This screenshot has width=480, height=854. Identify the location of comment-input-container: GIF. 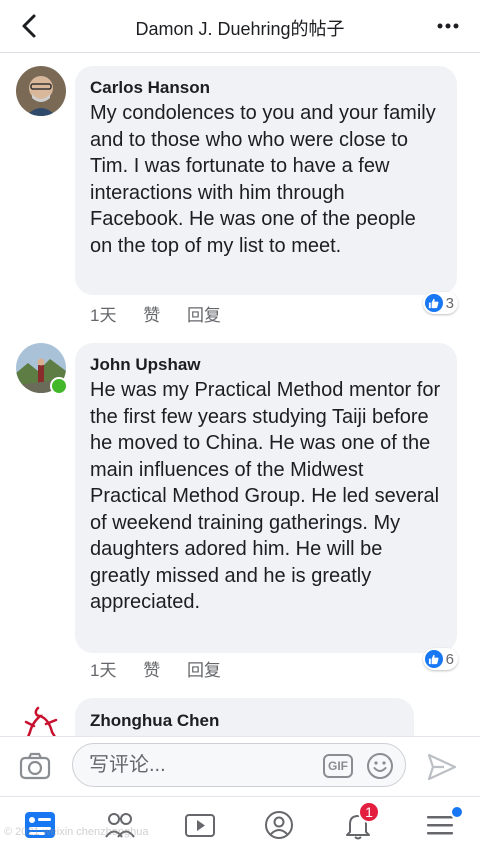
(239, 765).